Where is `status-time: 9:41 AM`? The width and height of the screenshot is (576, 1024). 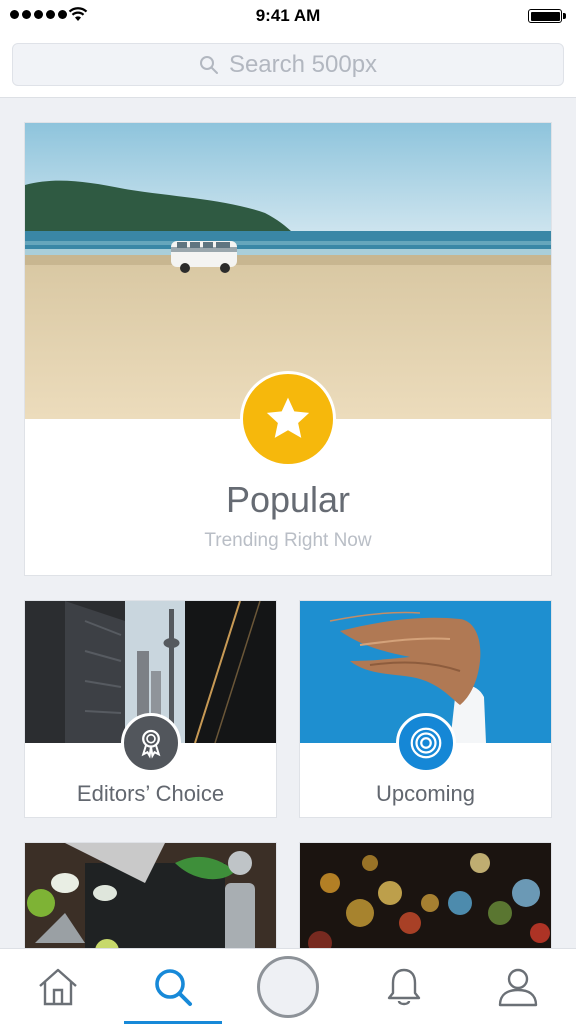
status-time: 9:41 AM is located at coordinates (288, 15).